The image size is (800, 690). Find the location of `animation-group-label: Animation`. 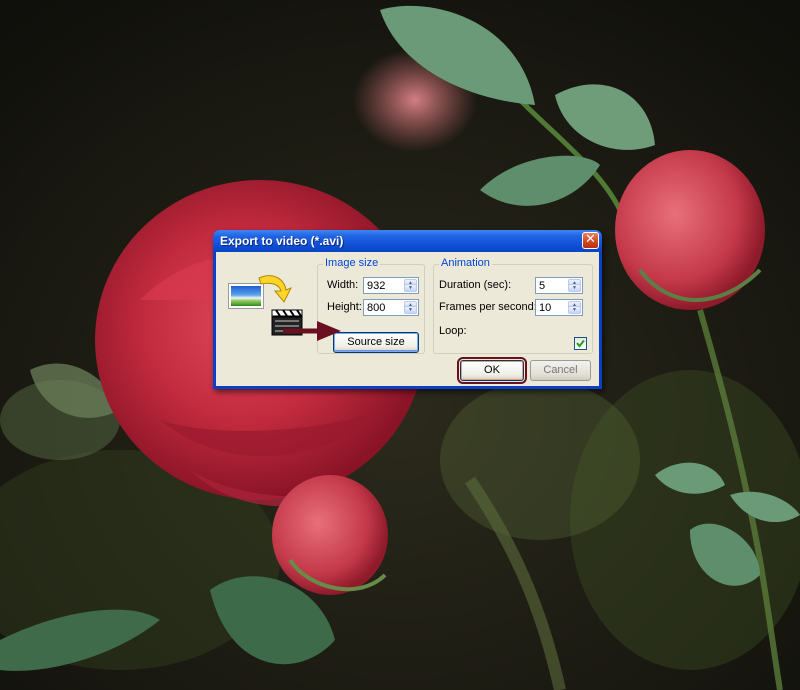

animation-group-label: Animation is located at coordinates (465, 263).